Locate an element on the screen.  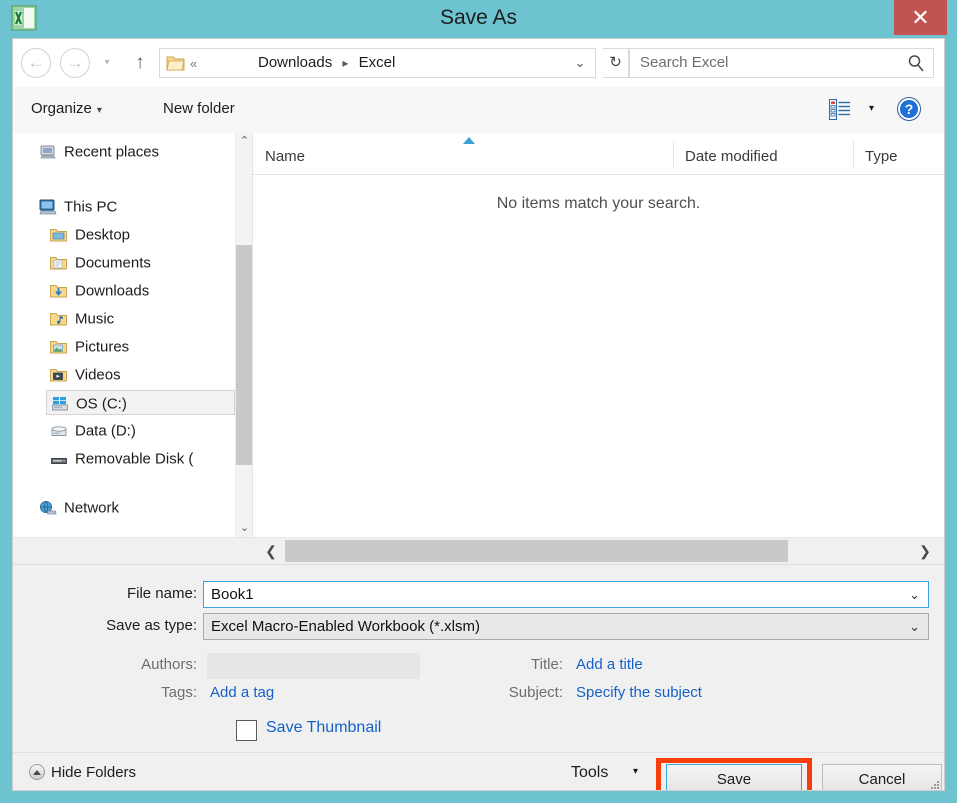
address-overflow-chevrons: « is located at coordinates (193, 64).